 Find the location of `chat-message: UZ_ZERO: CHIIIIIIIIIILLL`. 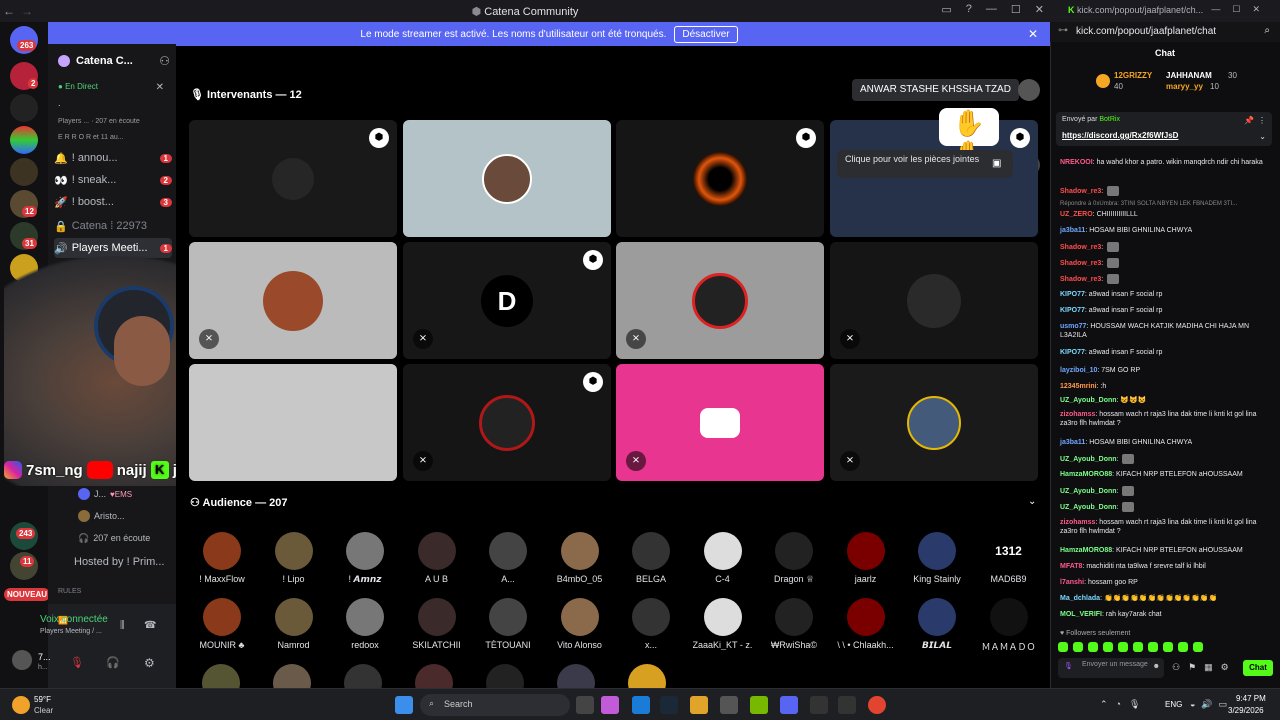

chat-message: UZ_ZERO: CHIIIIIIIIIILLL is located at coordinates (1165, 214).